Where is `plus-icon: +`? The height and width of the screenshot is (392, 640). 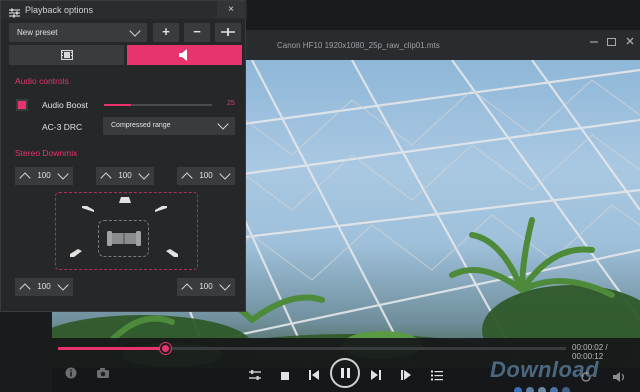 plus-icon: + is located at coordinates (166, 31).